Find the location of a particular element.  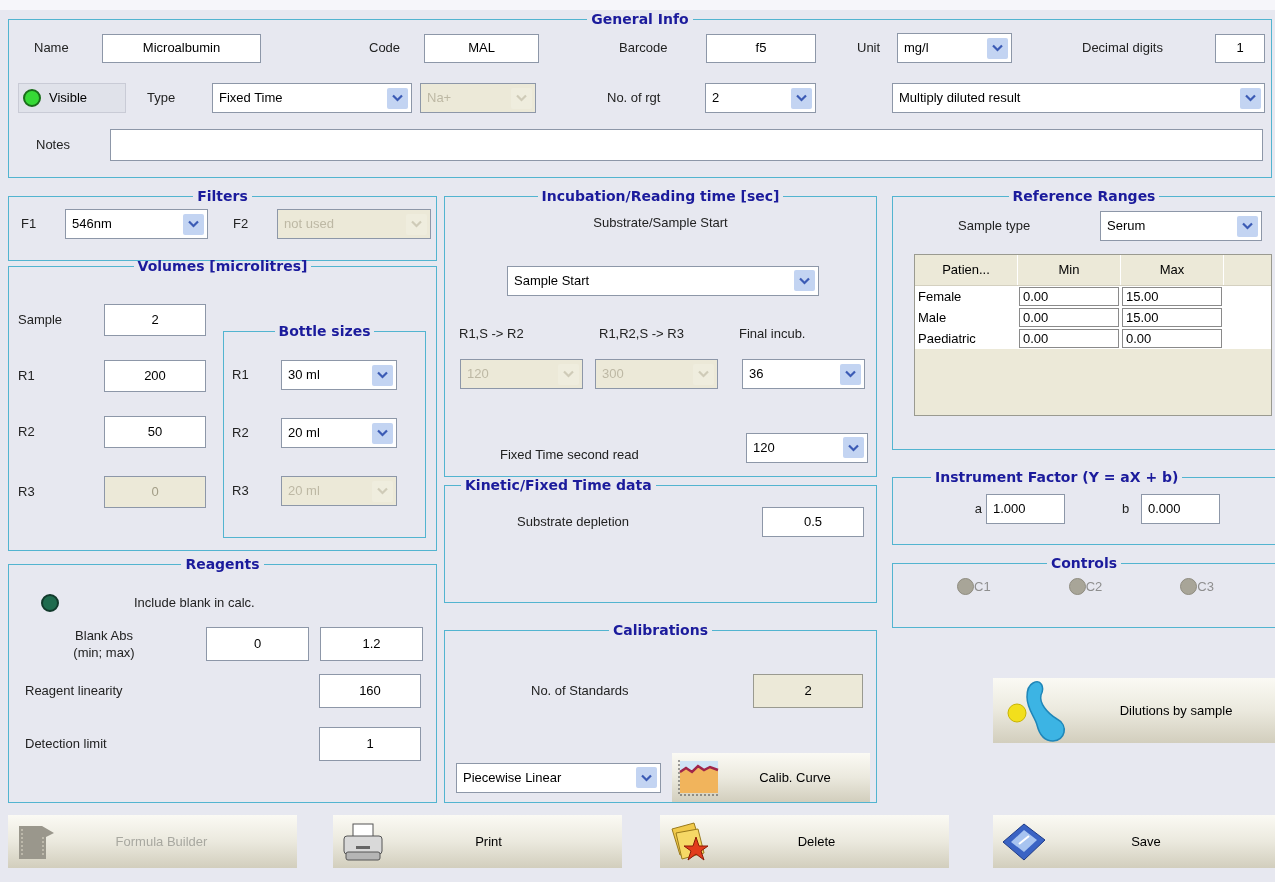

field-label: Fixed Time second read is located at coordinates (570, 455).